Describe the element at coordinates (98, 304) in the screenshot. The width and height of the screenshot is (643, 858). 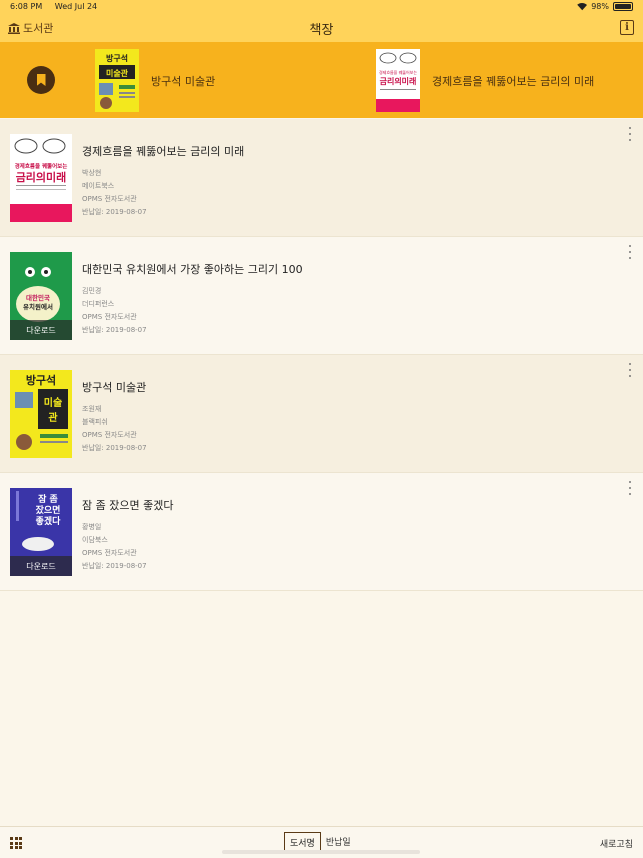
I see `book-publisher: 더디퍼런스` at that location.